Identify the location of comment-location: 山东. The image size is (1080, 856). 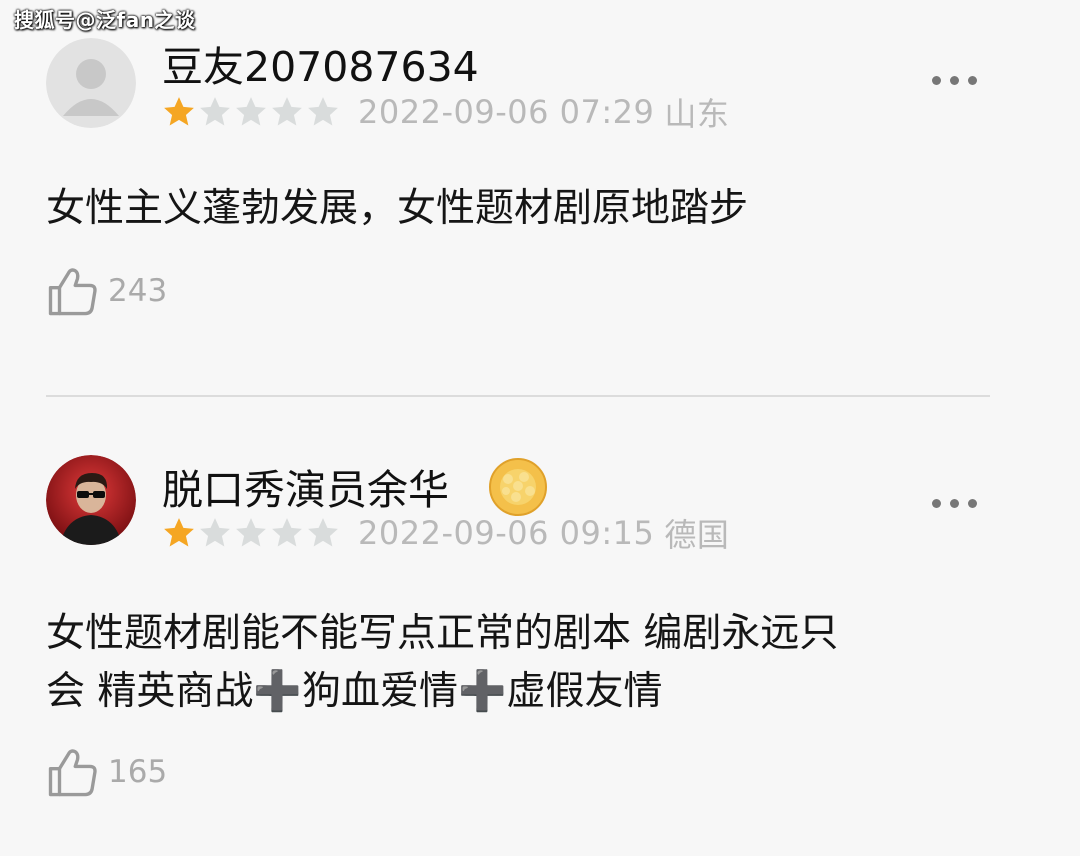
(697, 114).